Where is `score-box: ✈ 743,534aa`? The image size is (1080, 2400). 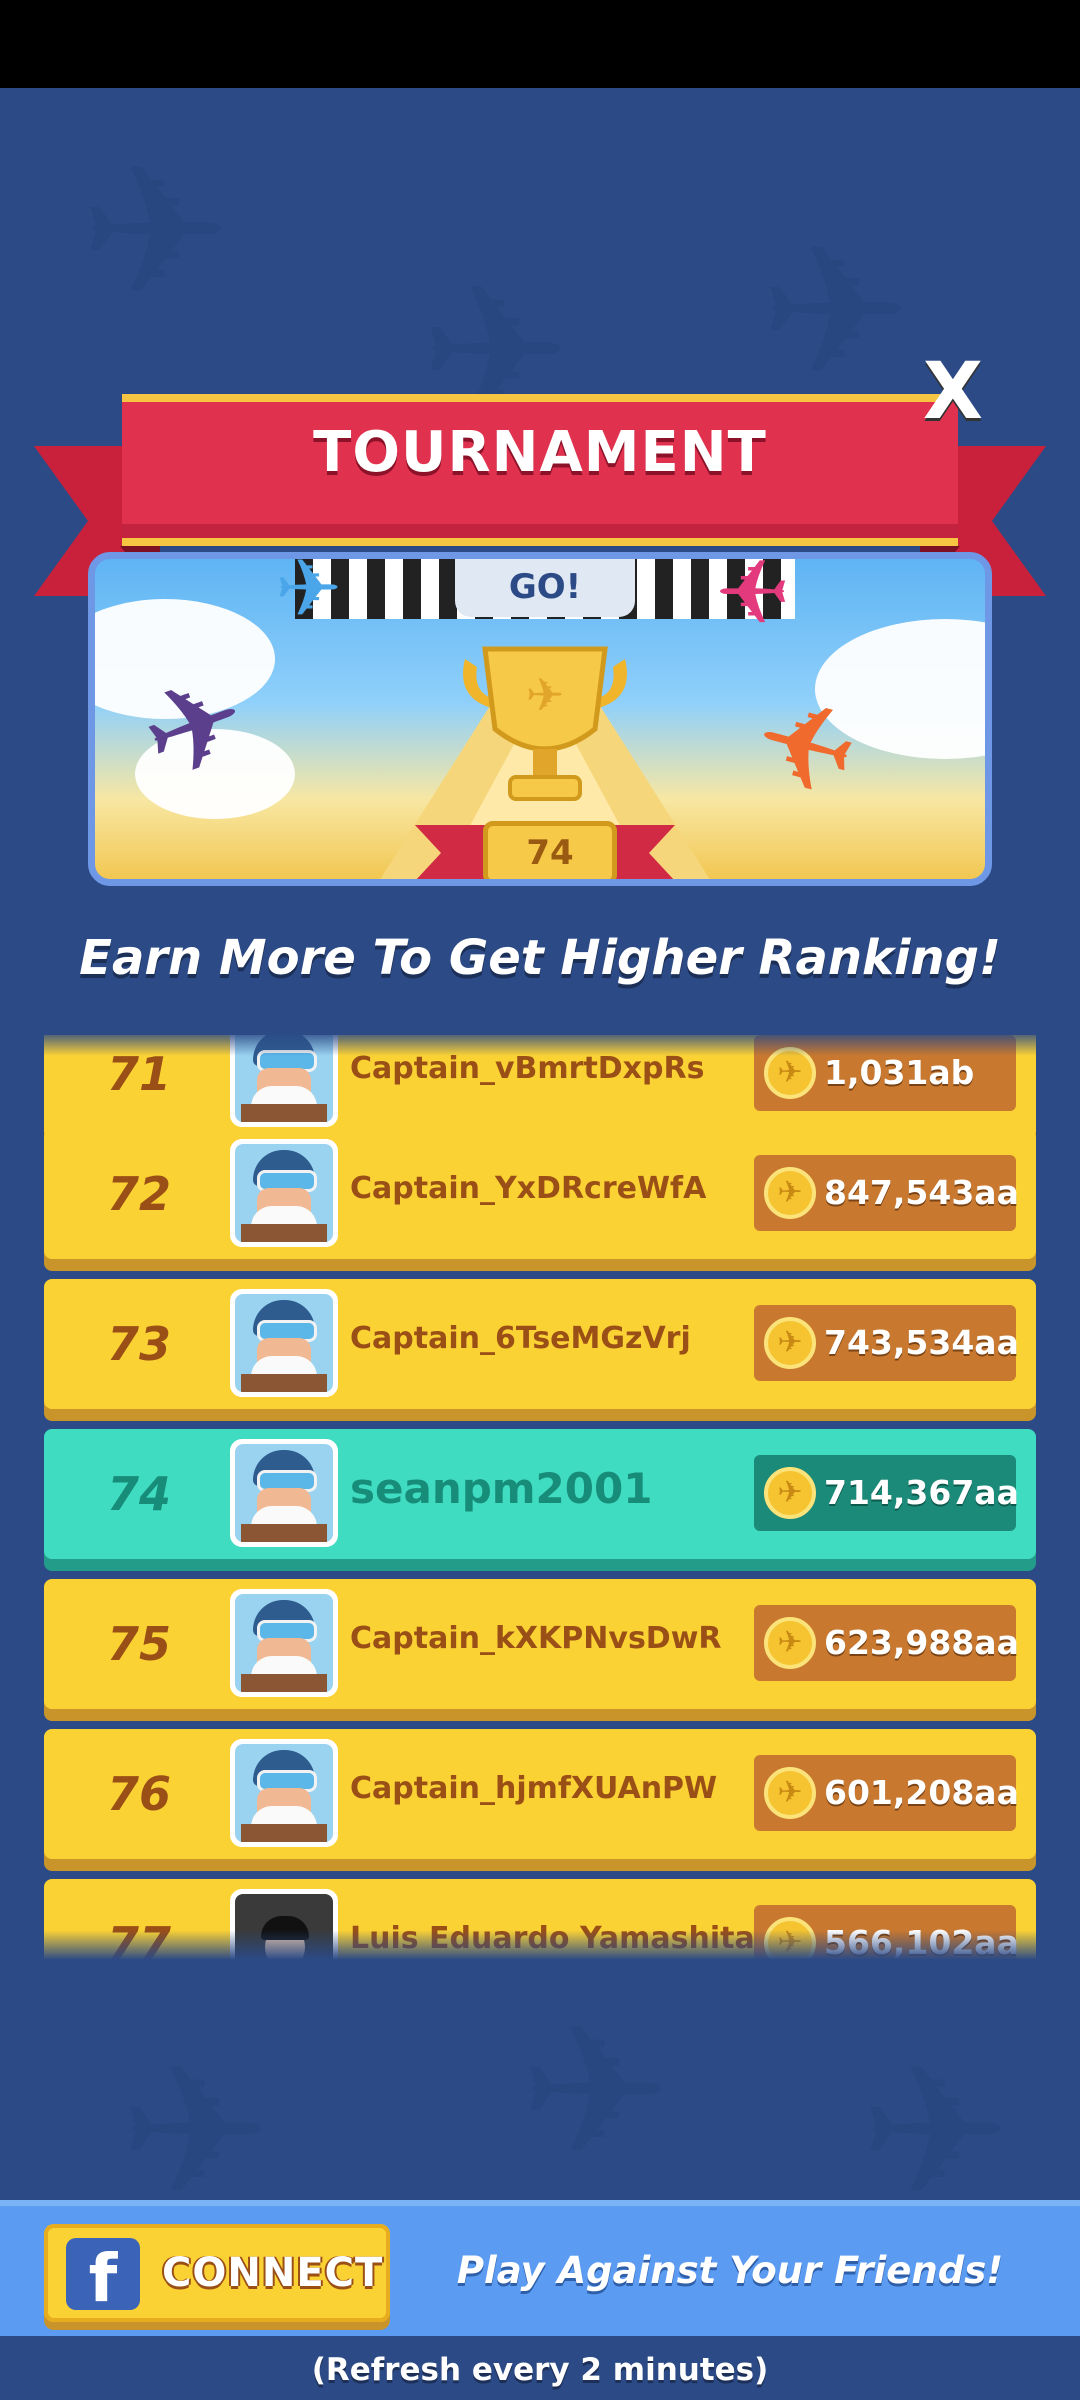 score-box: ✈ 743,534aa is located at coordinates (886, 1343).